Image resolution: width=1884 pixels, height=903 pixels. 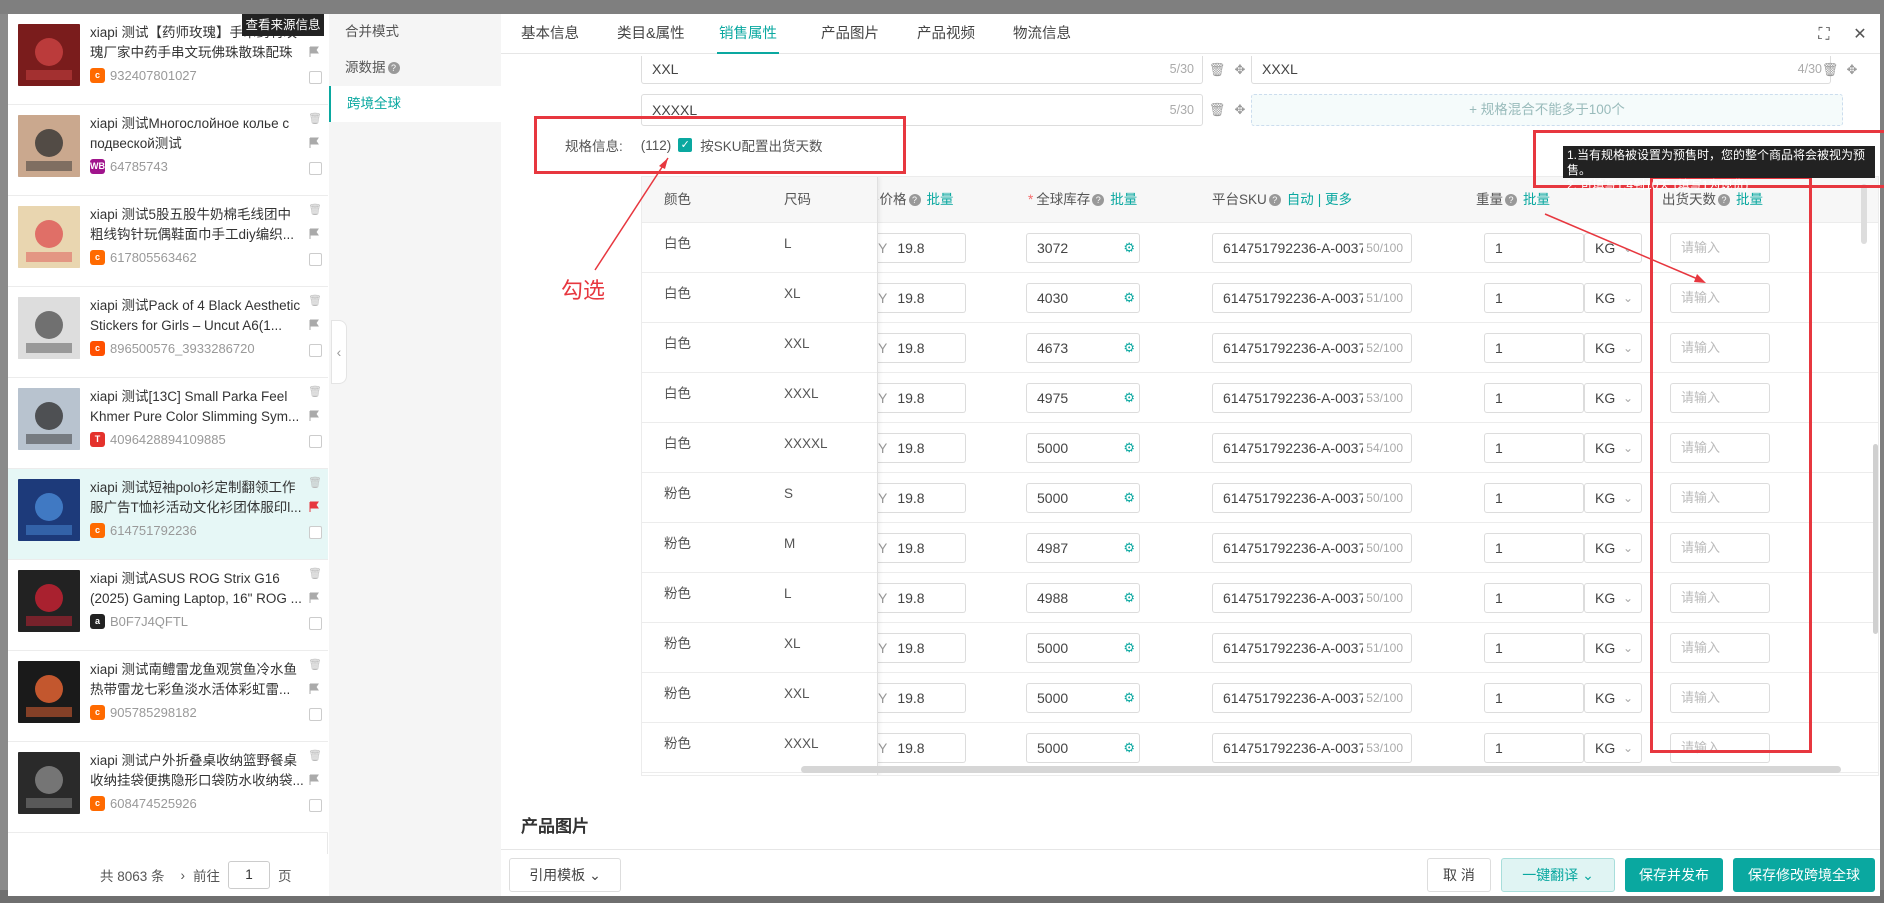 What do you see at coordinates (1312, 448) in the screenshot?
I see `sku-input: 614751792236-A-0037-19 54/100` at bounding box center [1312, 448].